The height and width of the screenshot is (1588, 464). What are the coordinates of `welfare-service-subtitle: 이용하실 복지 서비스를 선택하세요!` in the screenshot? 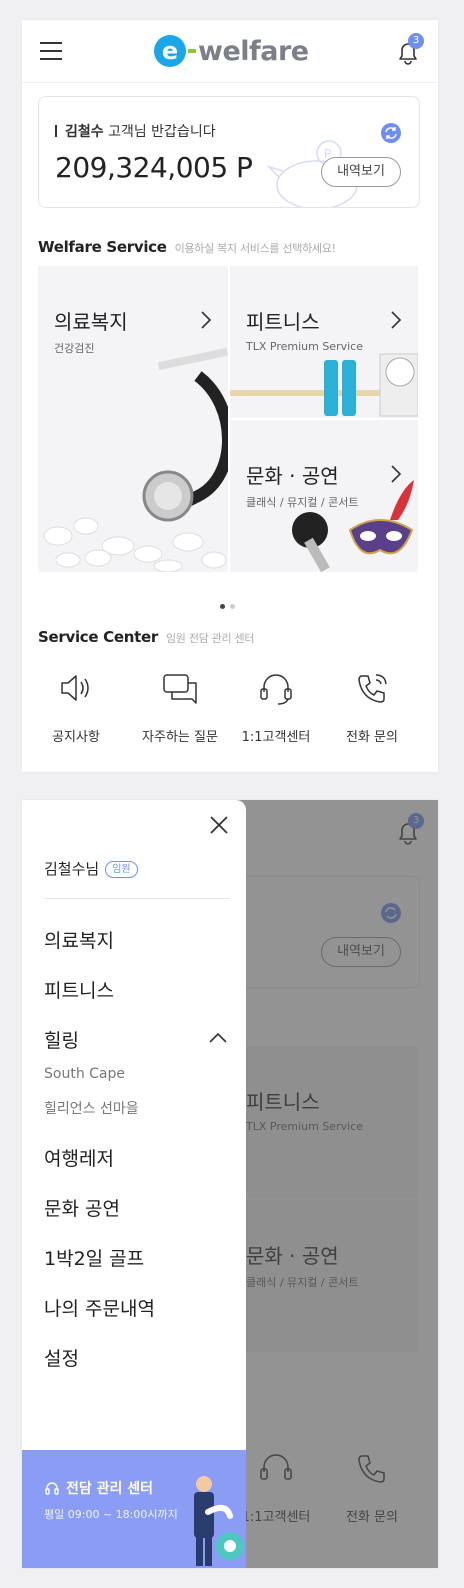 It's located at (255, 248).